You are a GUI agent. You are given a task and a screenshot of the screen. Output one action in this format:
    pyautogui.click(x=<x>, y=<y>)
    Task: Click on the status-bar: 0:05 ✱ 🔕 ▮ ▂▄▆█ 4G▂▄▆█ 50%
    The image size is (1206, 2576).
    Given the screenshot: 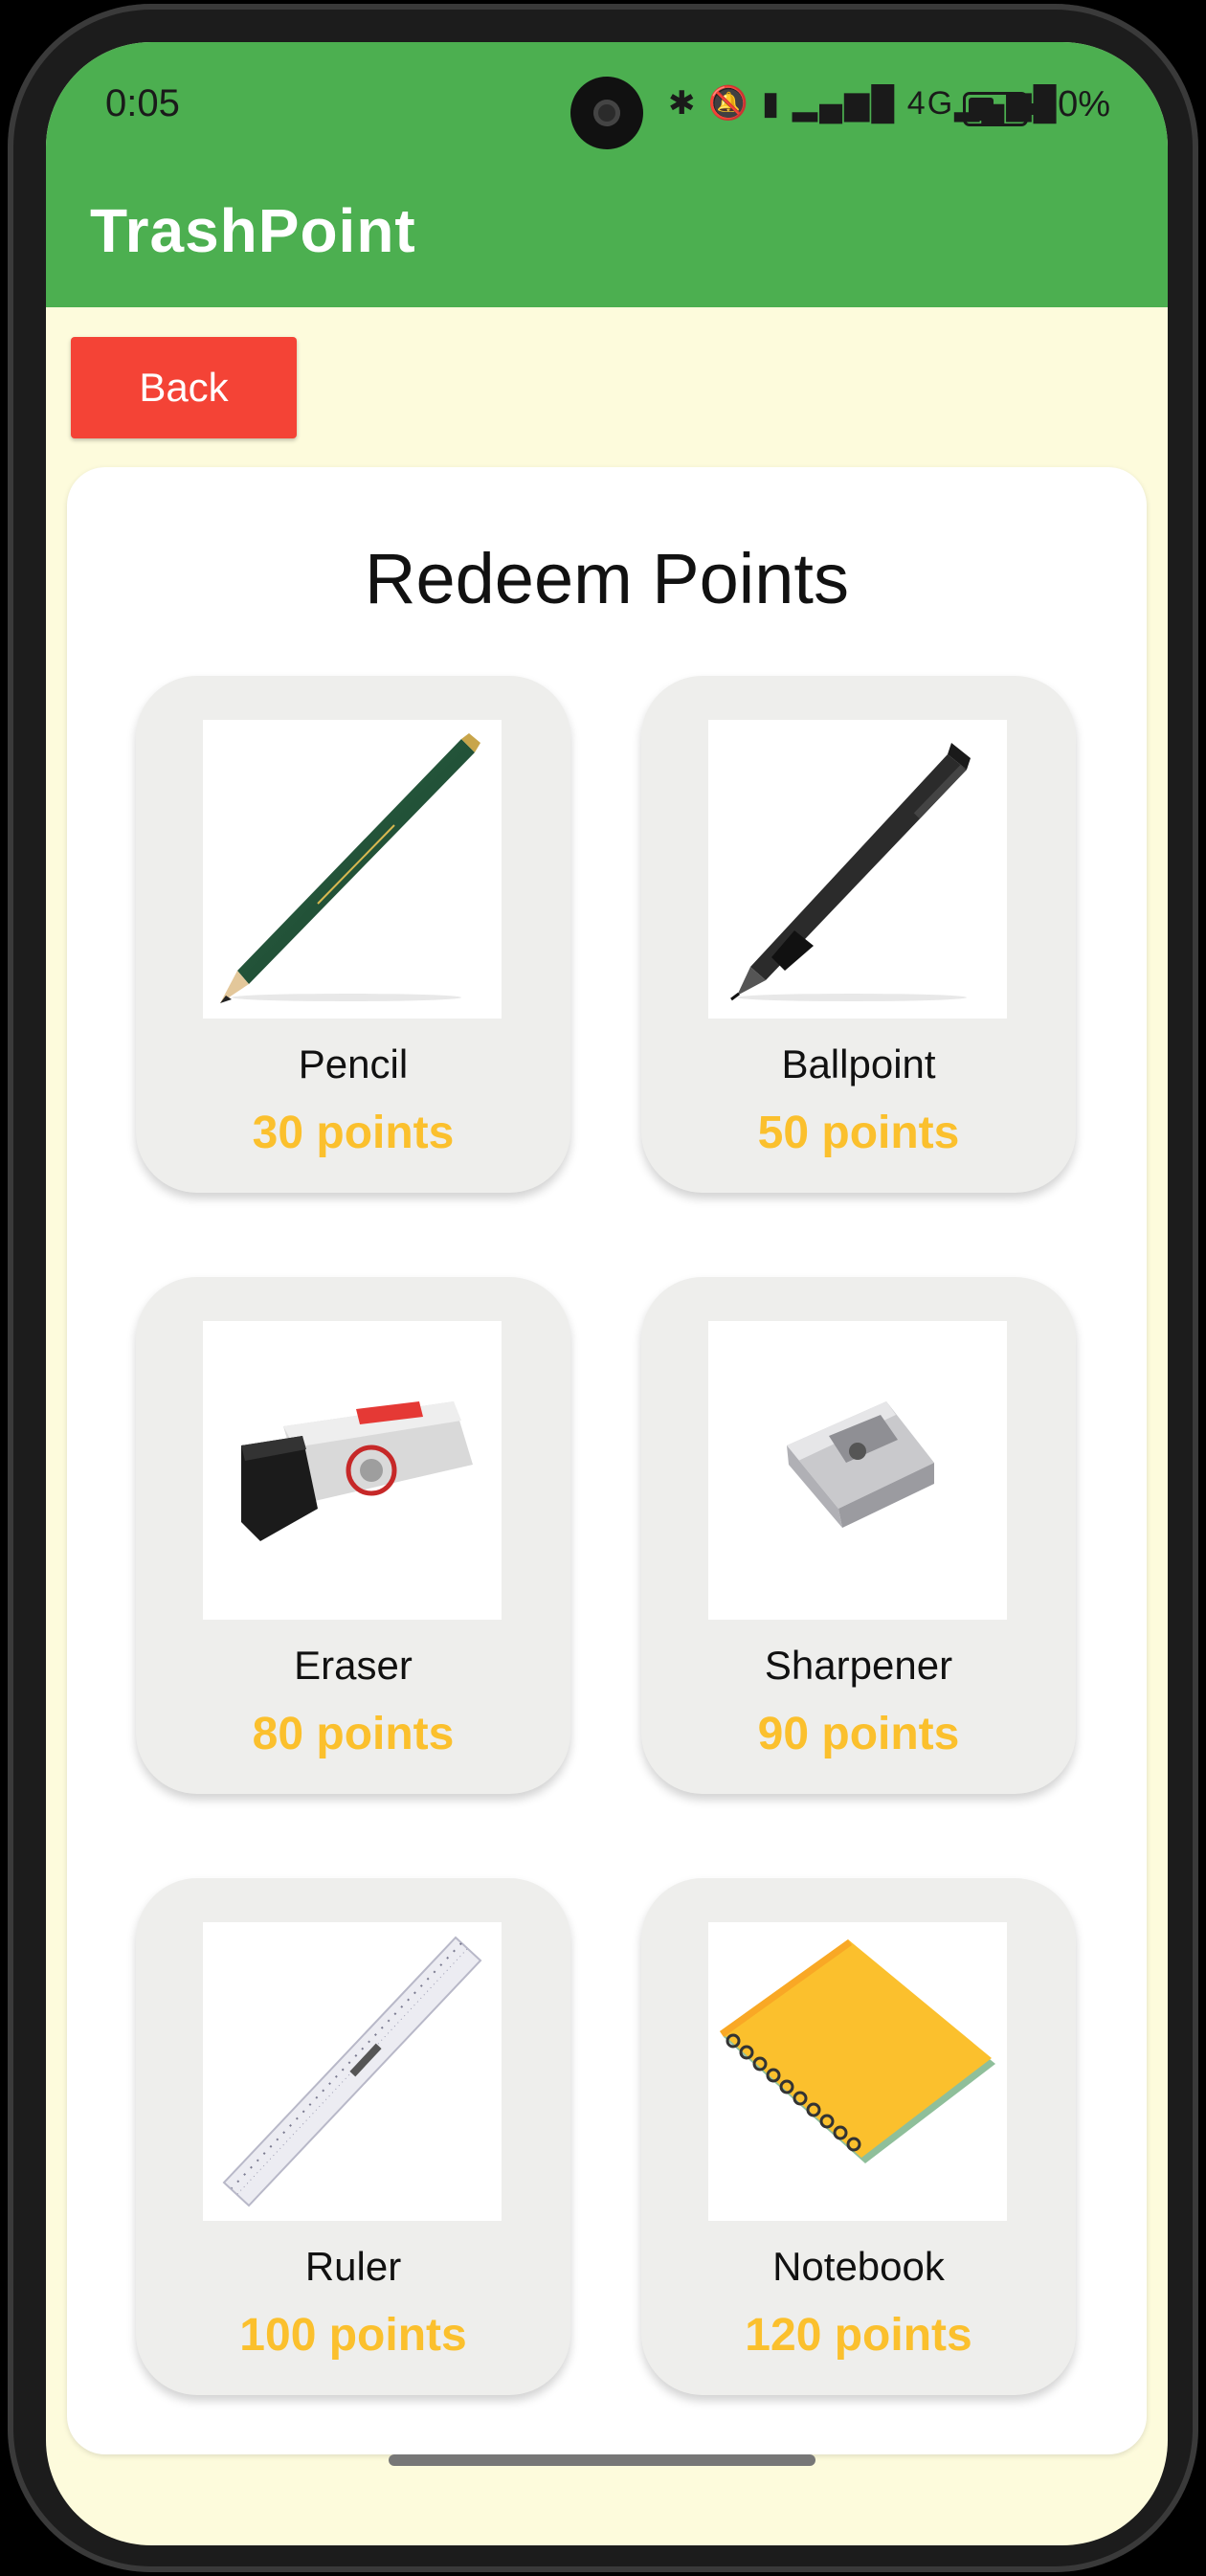 What is the action you would take?
    pyautogui.click(x=607, y=105)
    